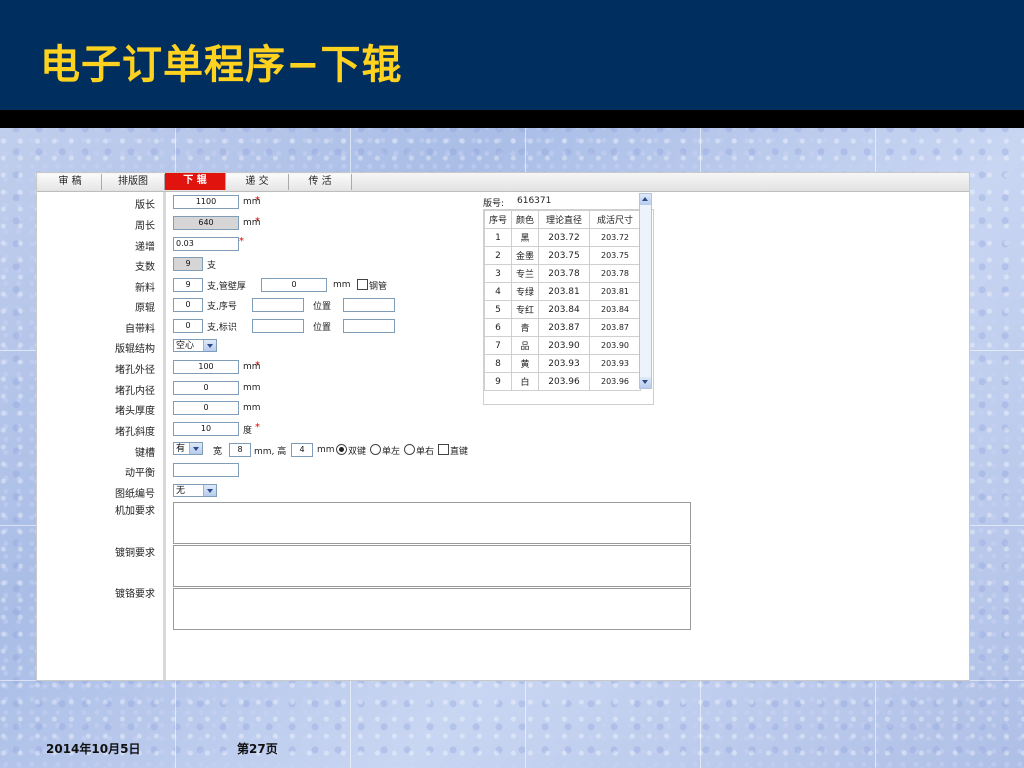 Image resolution: width=1024 pixels, height=768 pixels. Describe the element at coordinates (222, 328) in the screenshot. I see `self-material-suffix: 支,标识` at that location.